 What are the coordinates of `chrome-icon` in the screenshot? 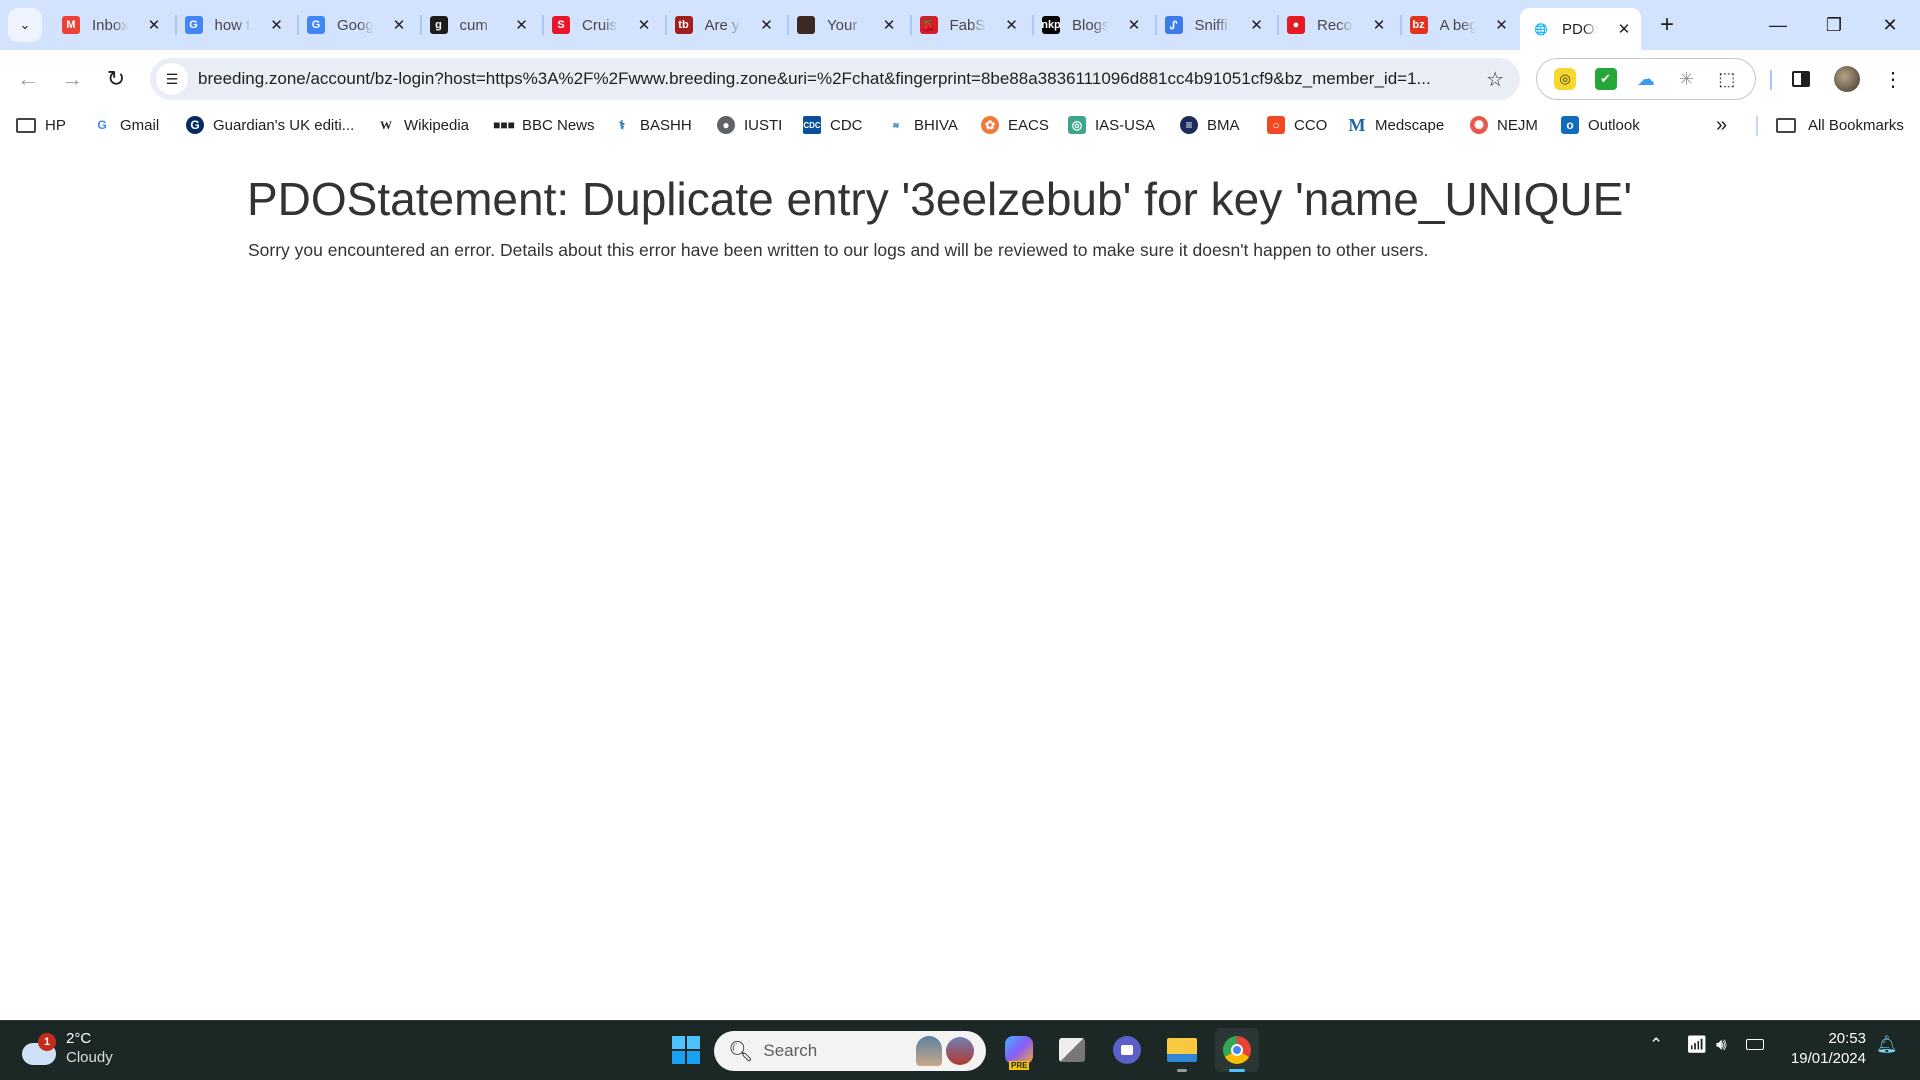 It's located at (1237, 1050).